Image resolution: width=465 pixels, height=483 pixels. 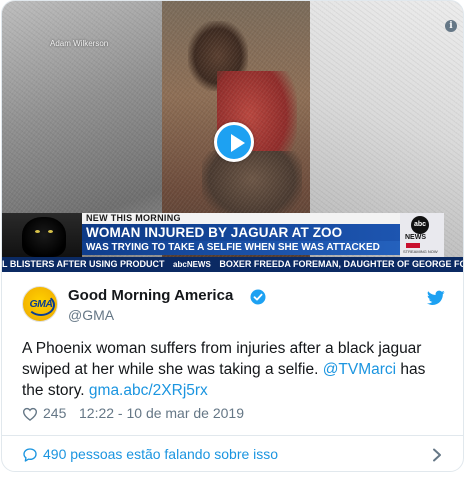 I want to click on play-button, so click(x=234, y=142).